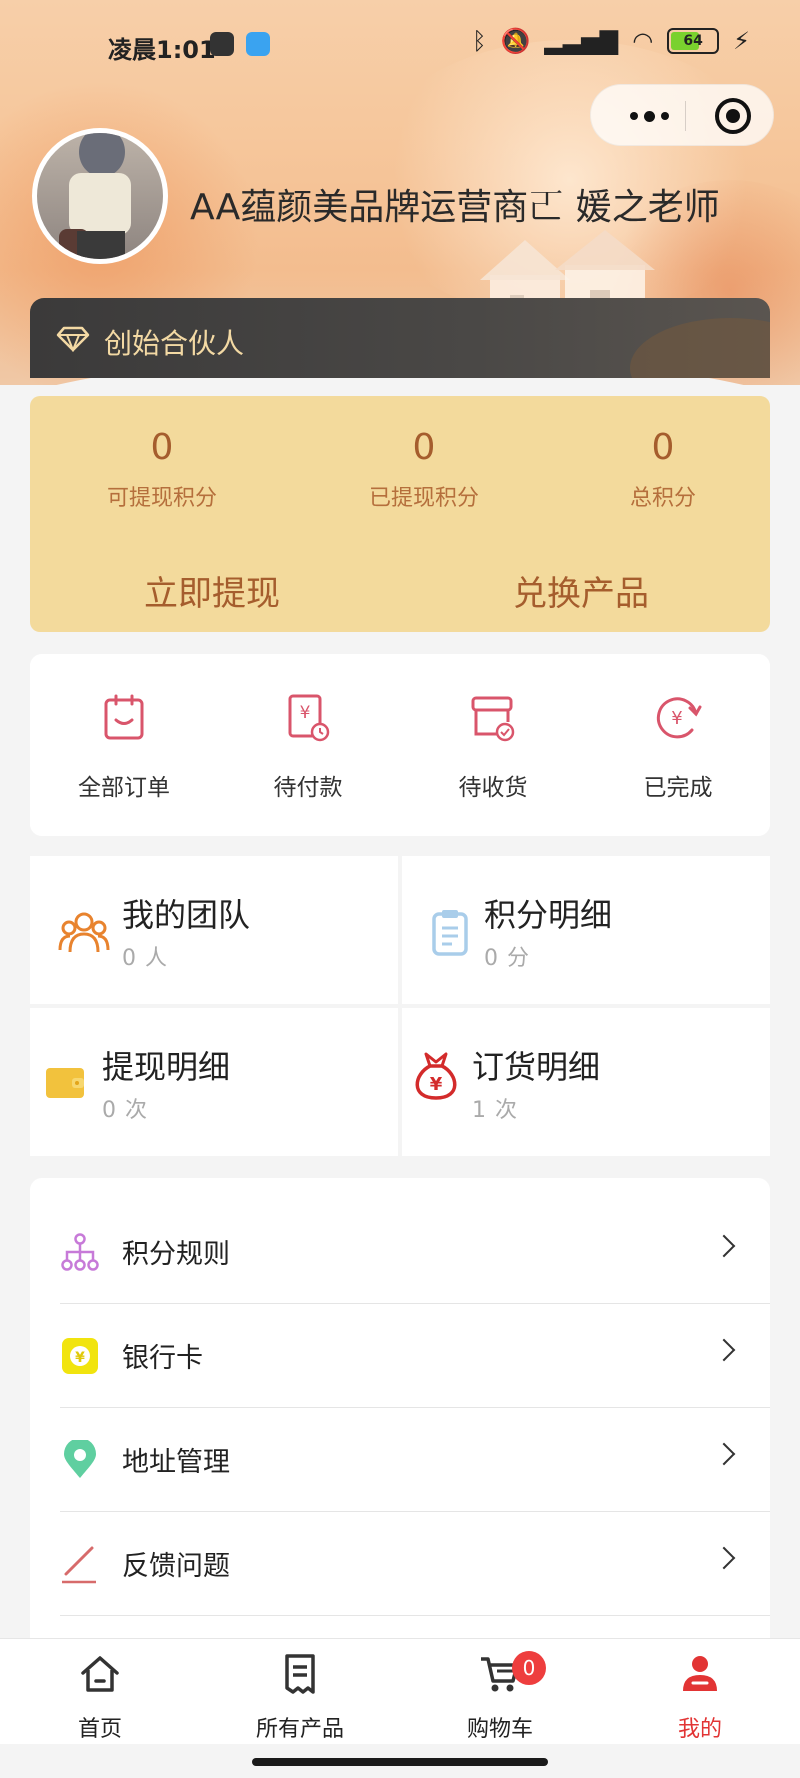 Image resolution: width=800 pixels, height=1778 pixels. Describe the element at coordinates (80, 1252) in the screenshot. I see `rules-tree-icon` at that location.